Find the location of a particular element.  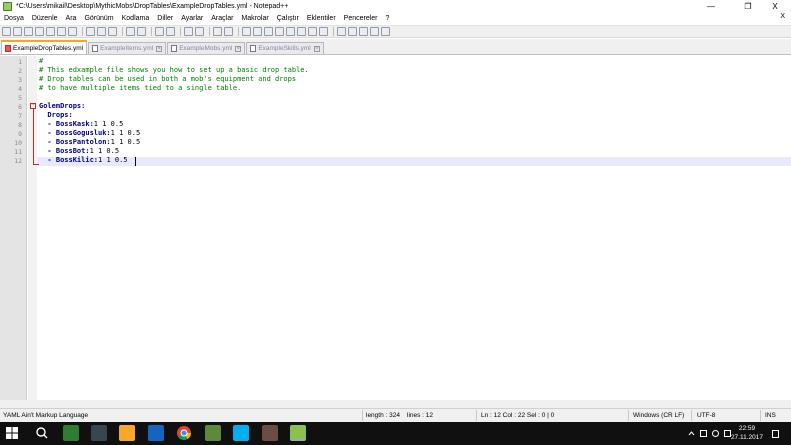

redo-icon is located at coordinates (141, 31).